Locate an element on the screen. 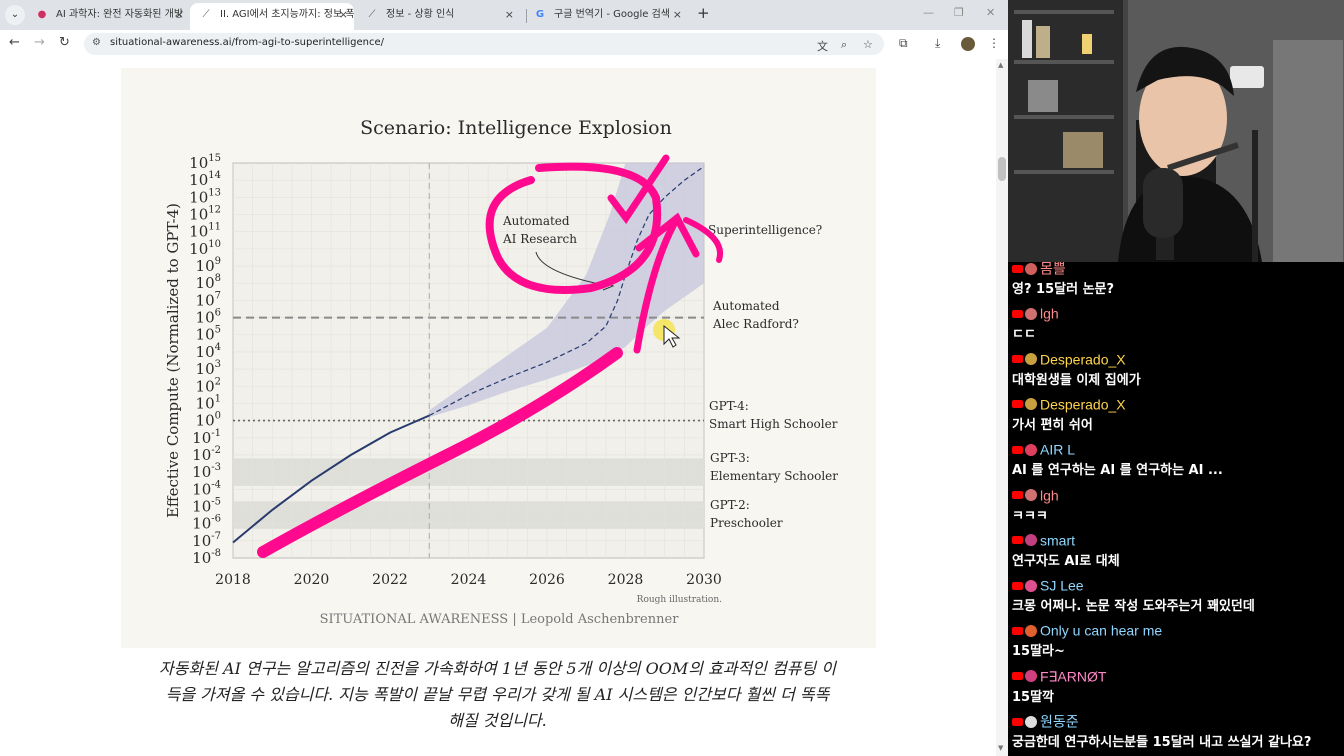 Image resolution: width=1344 pixels, height=756 pixels. band-label: GPT-3: is located at coordinates (730, 458).